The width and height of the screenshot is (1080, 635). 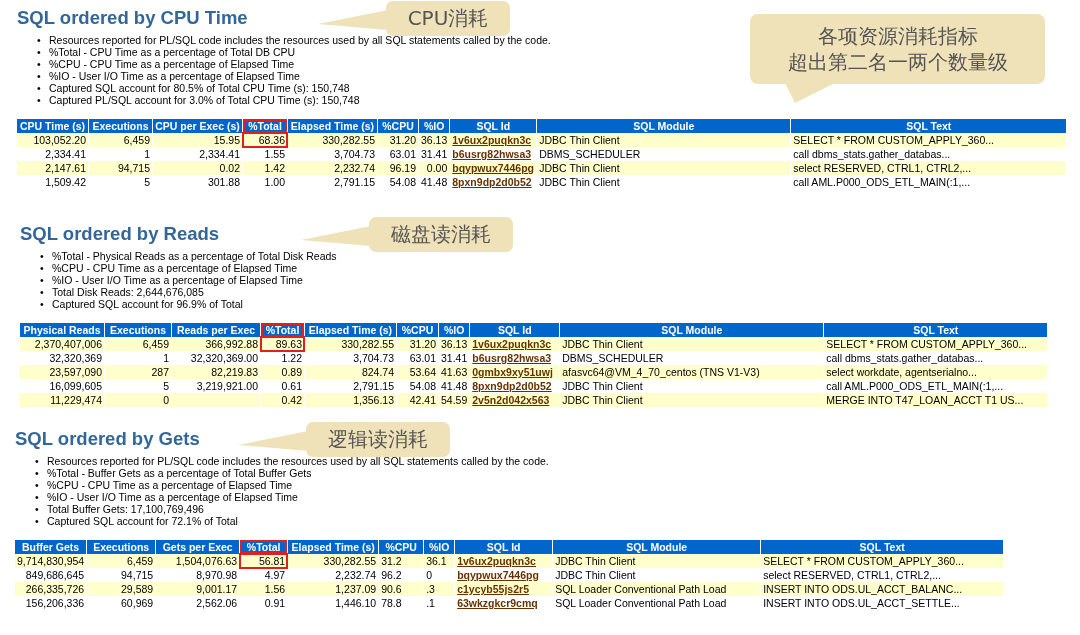 I want to click on number-cell: 9,714,830,954, so click(x=51, y=561).